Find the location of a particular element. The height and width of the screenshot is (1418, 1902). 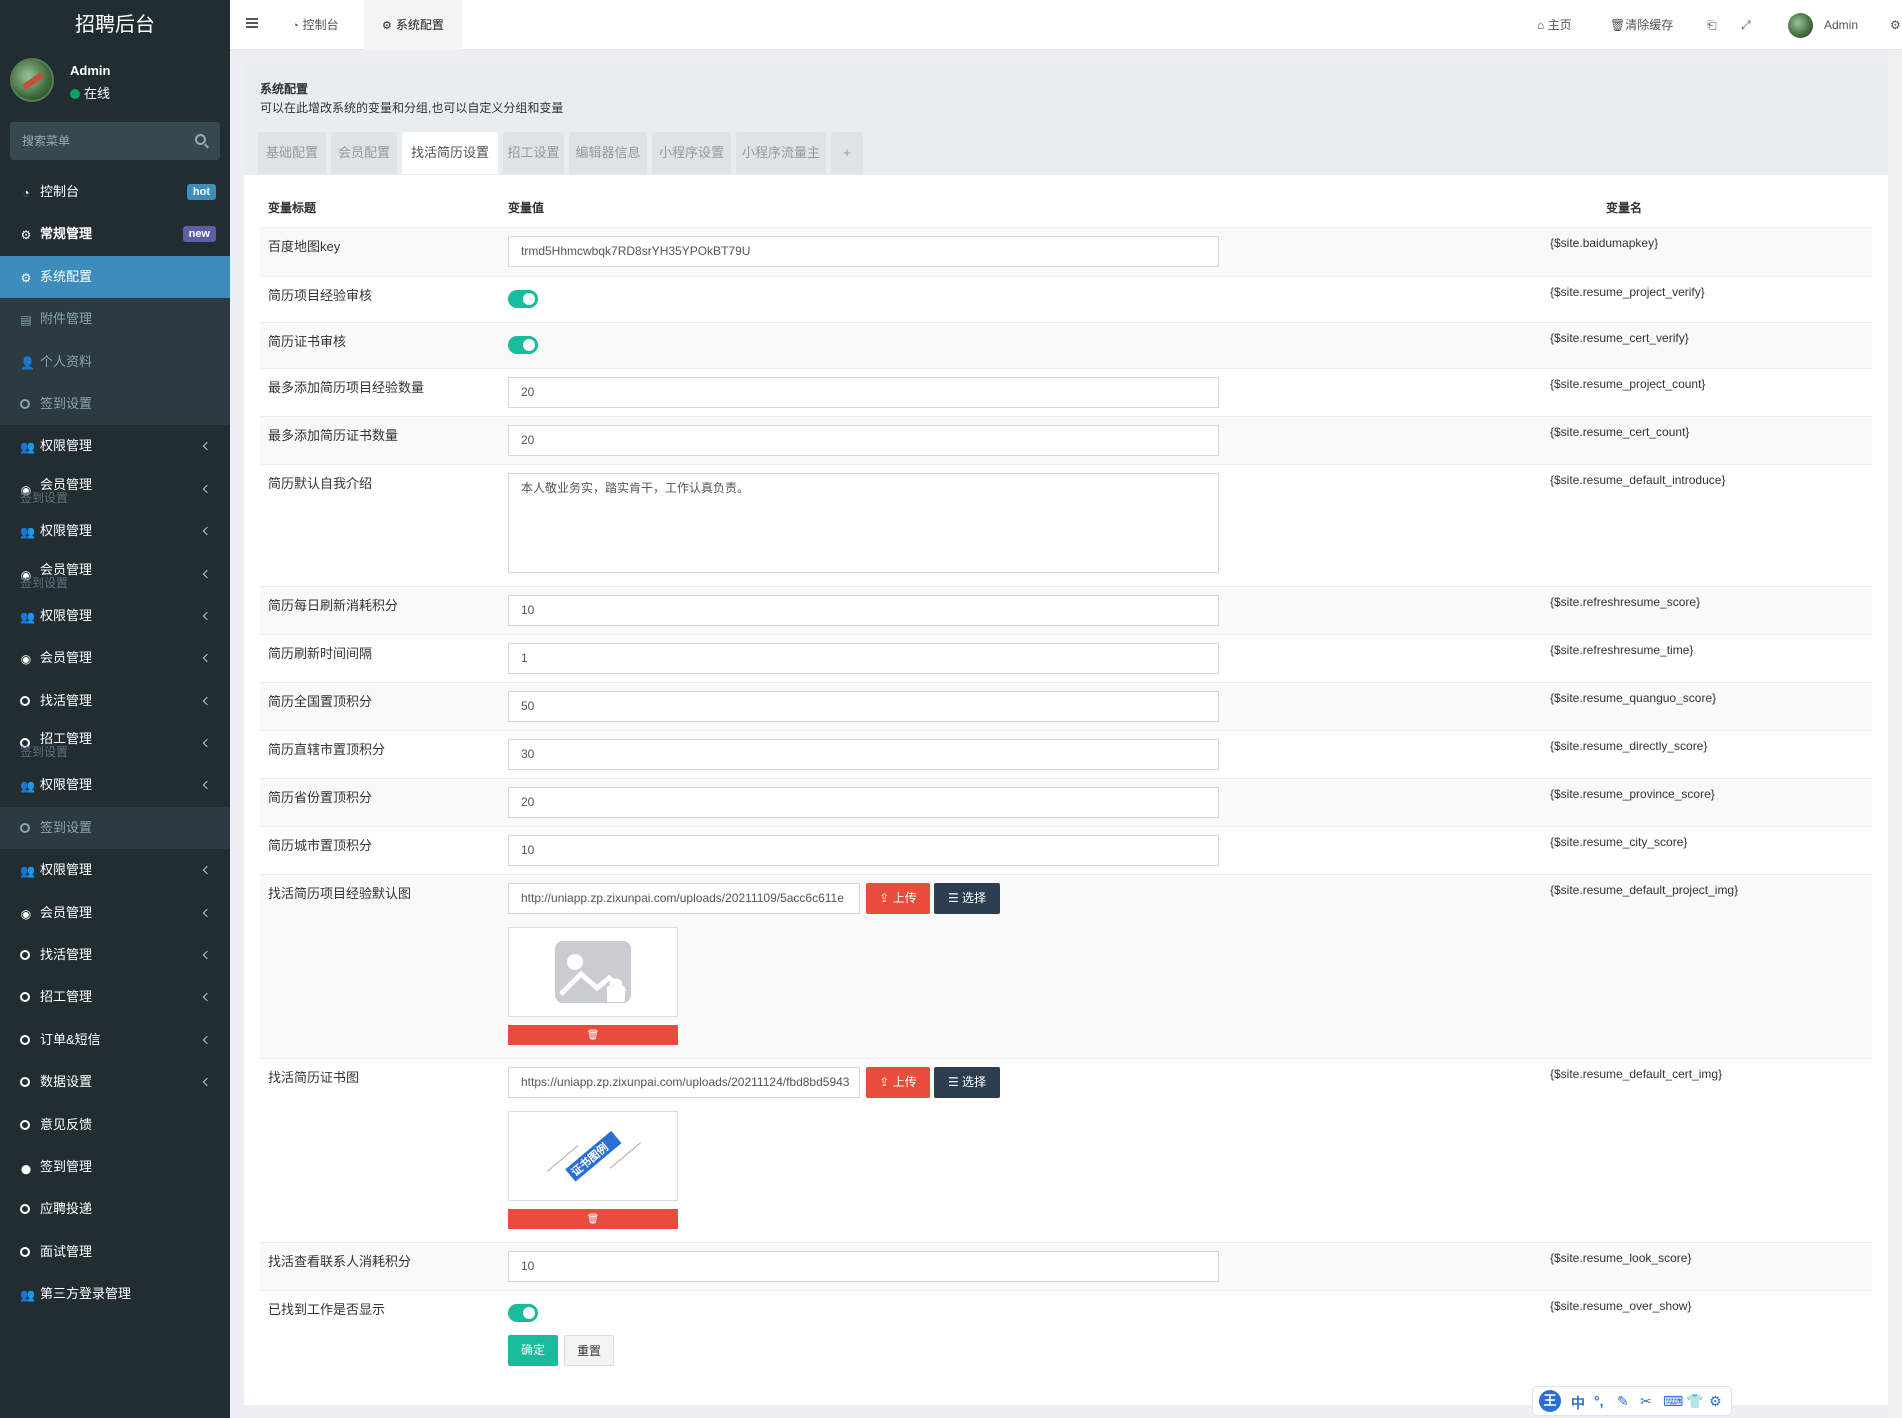

ime-skin-icon: 👕 is located at coordinates (1694, 1401).